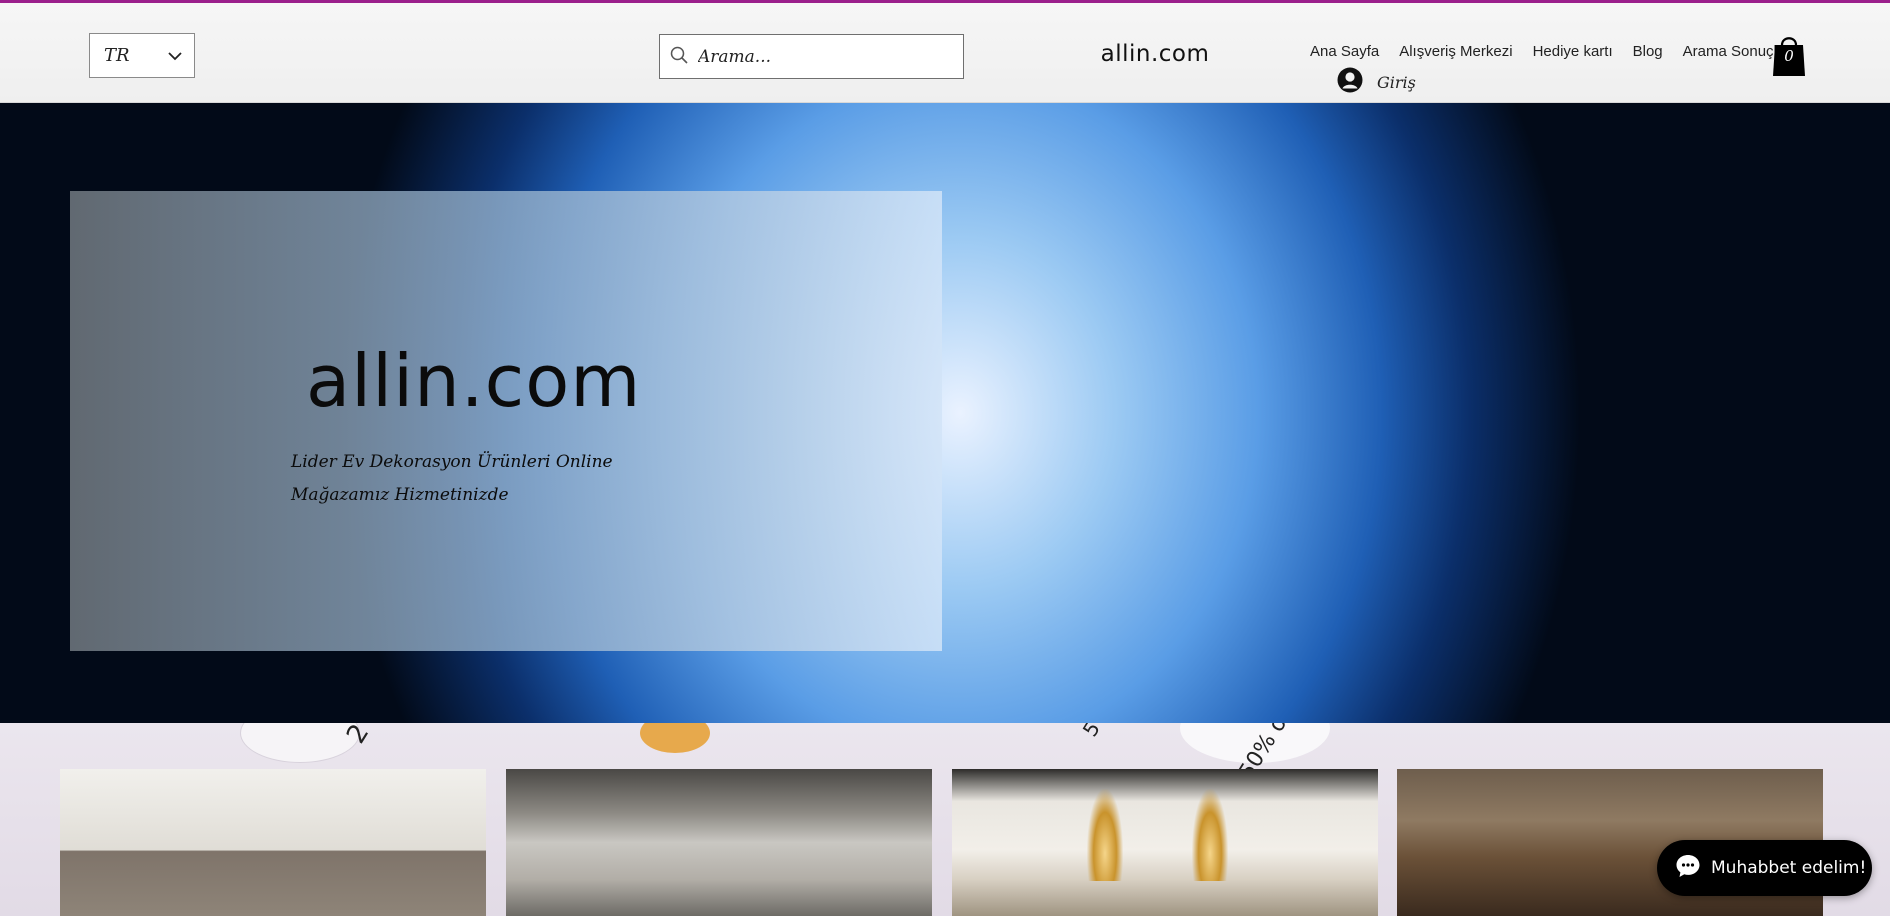  I want to click on search-box, so click(811, 56).